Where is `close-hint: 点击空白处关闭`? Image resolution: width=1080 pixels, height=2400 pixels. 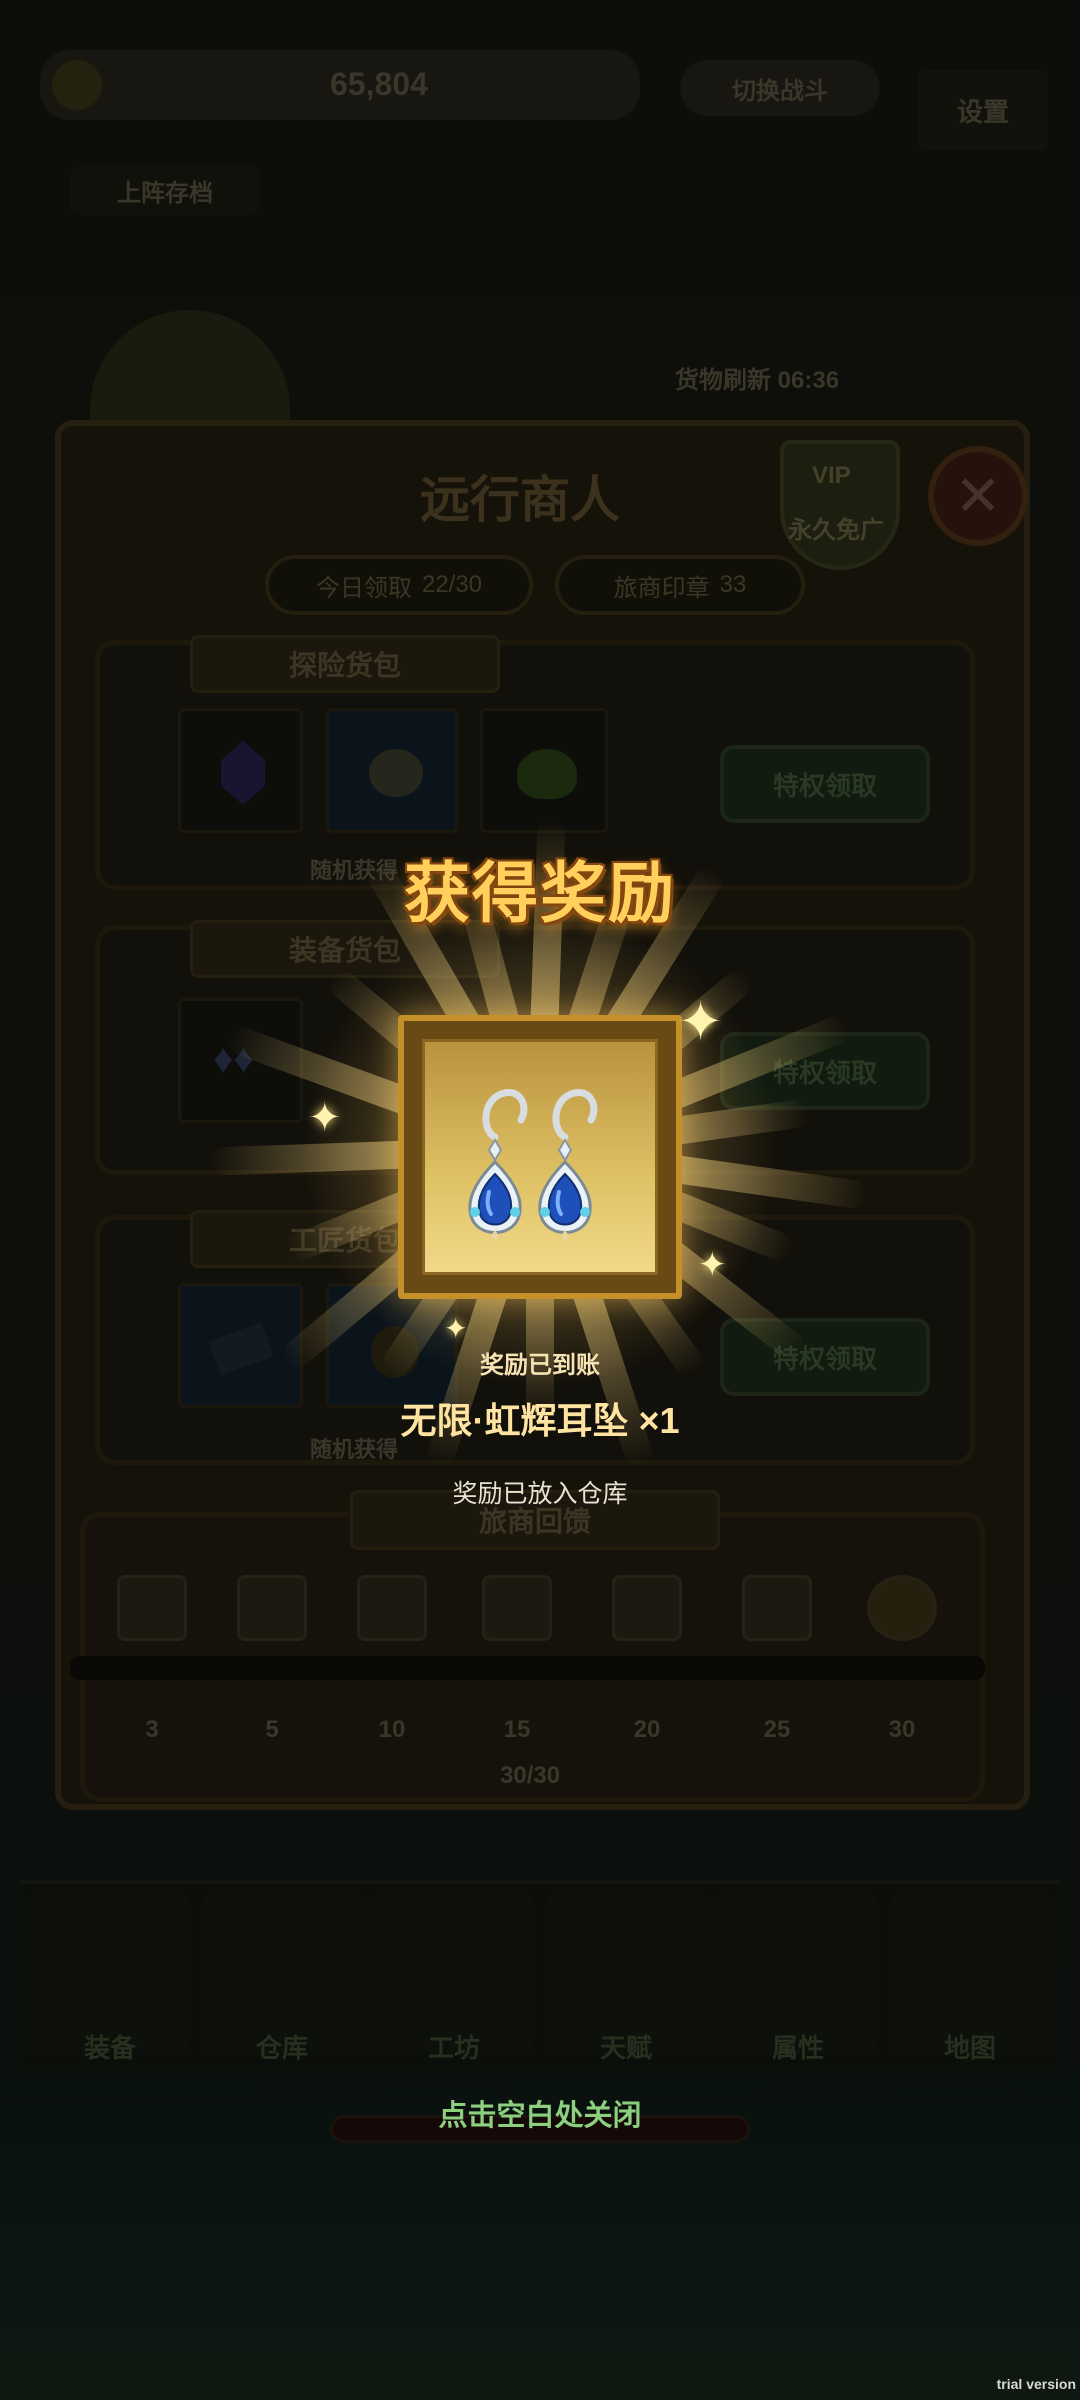
close-hint: 点击空白处关闭 is located at coordinates (540, 2113).